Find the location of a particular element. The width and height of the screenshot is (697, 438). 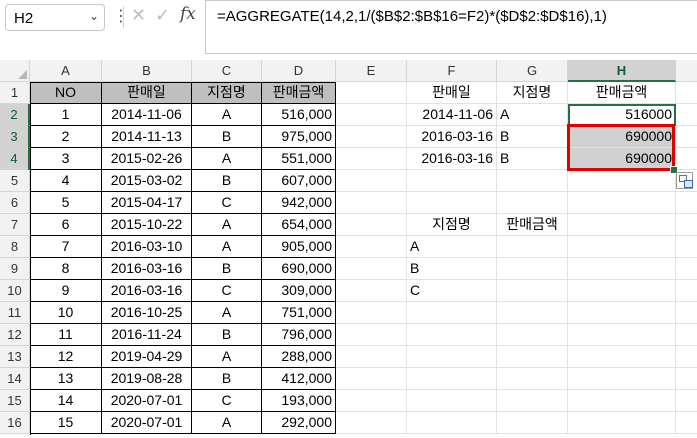

table-cell: 13 is located at coordinates (66, 379).